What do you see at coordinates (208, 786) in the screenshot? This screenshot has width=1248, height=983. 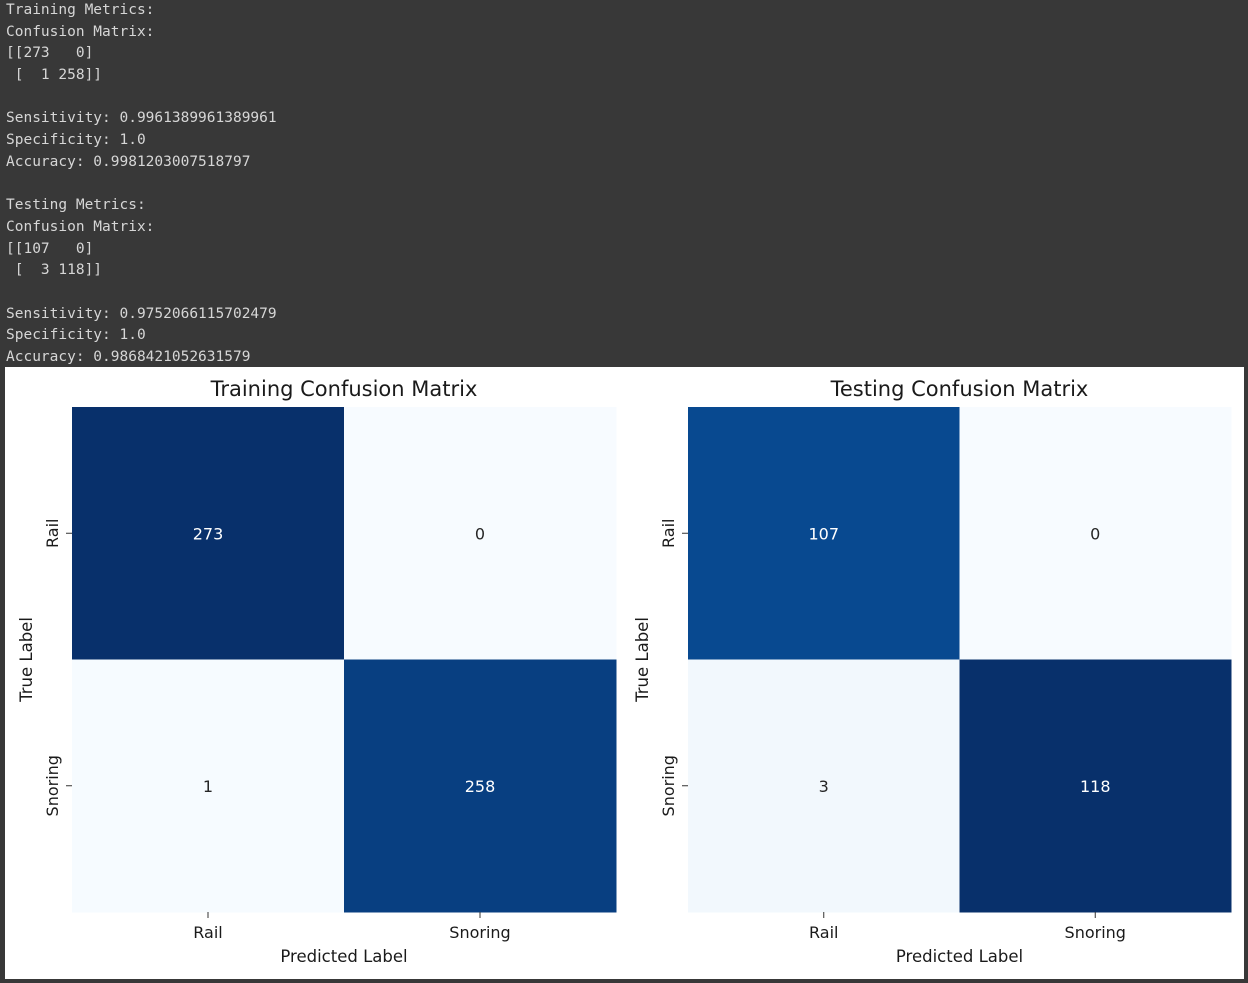 I see `cell-value-label: 1` at bounding box center [208, 786].